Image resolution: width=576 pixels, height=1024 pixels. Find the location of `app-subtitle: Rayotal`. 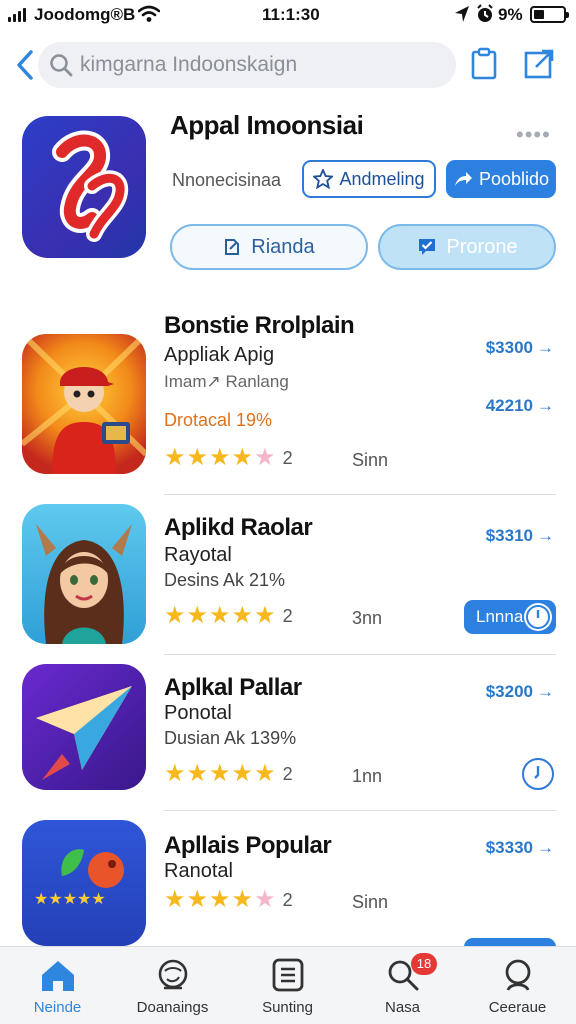

app-subtitle: Rayotal is located at coordinates (198, 555).